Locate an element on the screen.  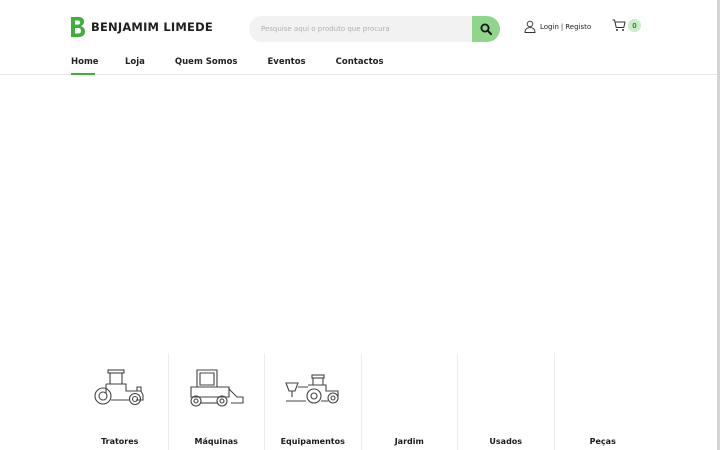
brand-logo: BENJAMIM LIMEDE is located at coordinates (141, 27).